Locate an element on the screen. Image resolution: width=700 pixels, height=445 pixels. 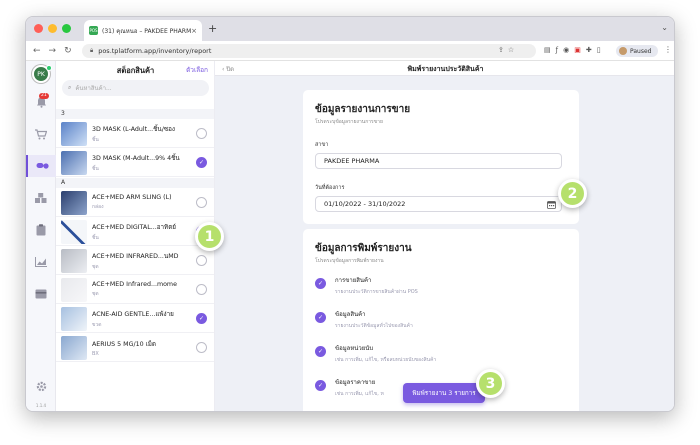
product-name: ACE+MED Infrared...mome is located at coordinates (134, 284).